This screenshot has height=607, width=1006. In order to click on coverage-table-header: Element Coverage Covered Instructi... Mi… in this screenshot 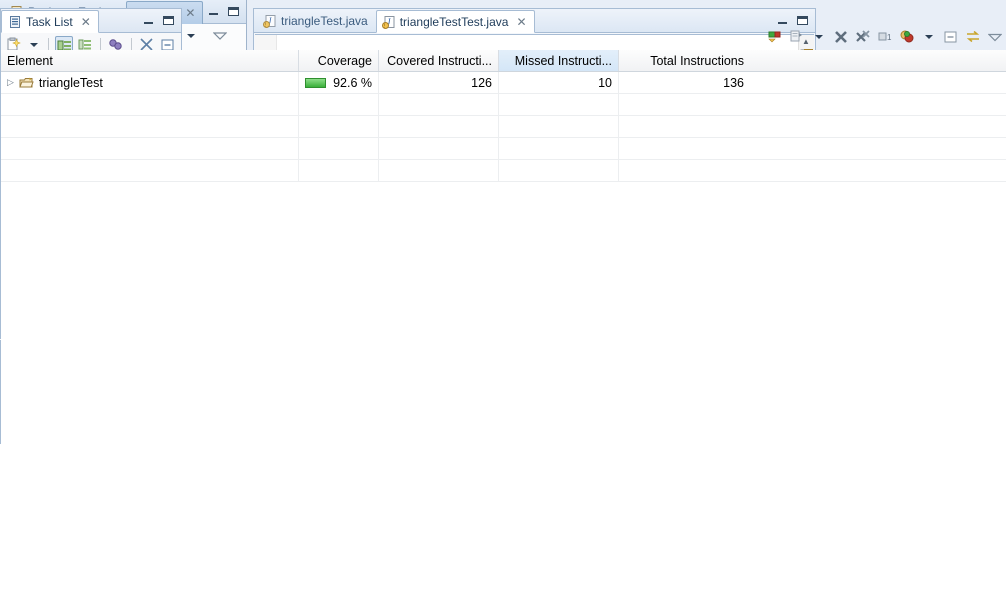, I will do `click(503, 61)`.